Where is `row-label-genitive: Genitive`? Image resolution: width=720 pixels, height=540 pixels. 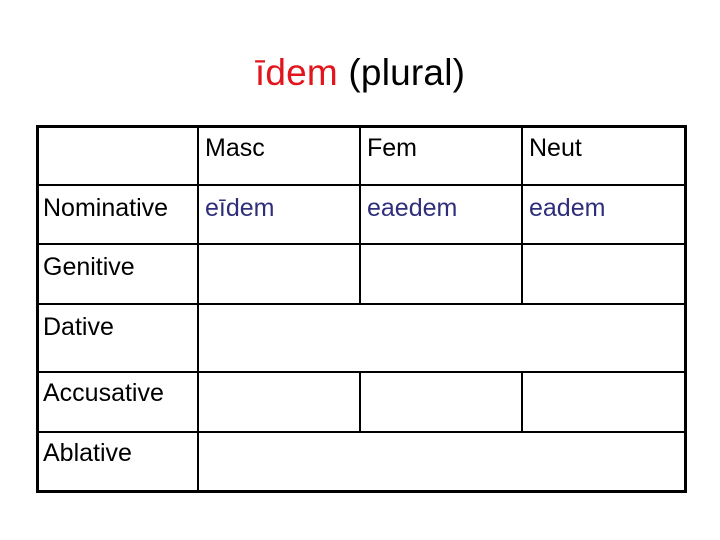 row-label-genitive: Genitive is located at coordinates (89, 267).